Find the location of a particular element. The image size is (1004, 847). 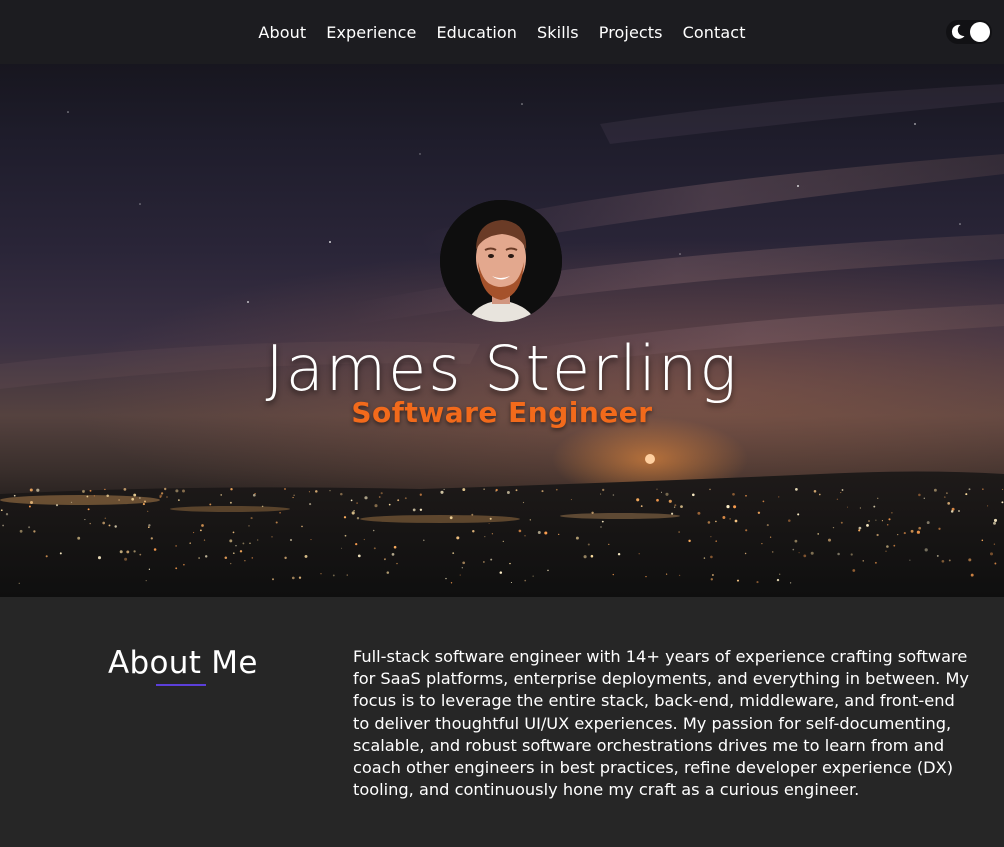

toggle-knob is located at coordinates (980, 32).